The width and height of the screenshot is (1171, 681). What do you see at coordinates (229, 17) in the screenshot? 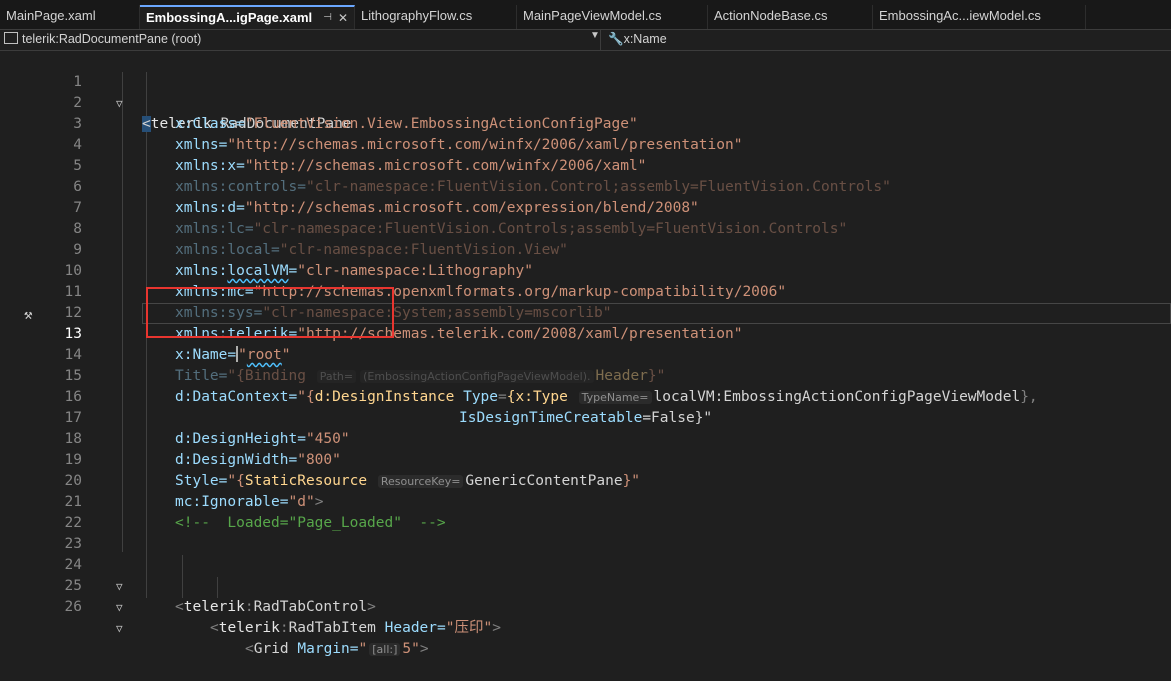
I see `tab-label: EmbossingA...igPage.xaml` at bounding box center [229, 17].